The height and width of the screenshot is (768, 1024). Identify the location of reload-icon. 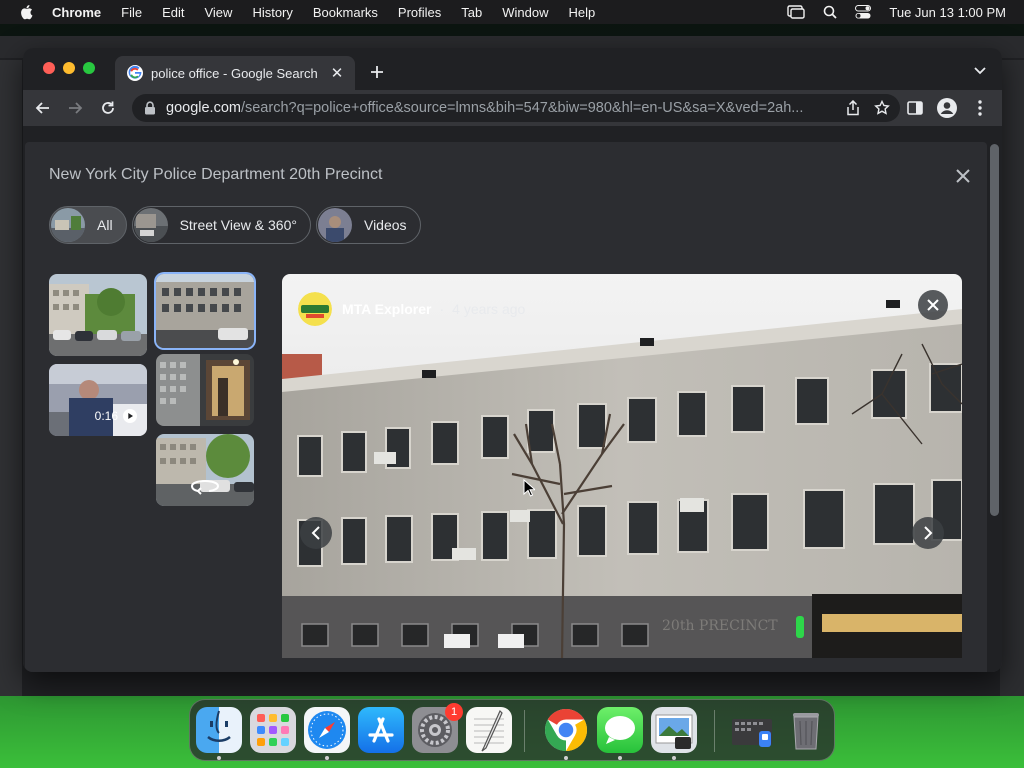
(108, 107).